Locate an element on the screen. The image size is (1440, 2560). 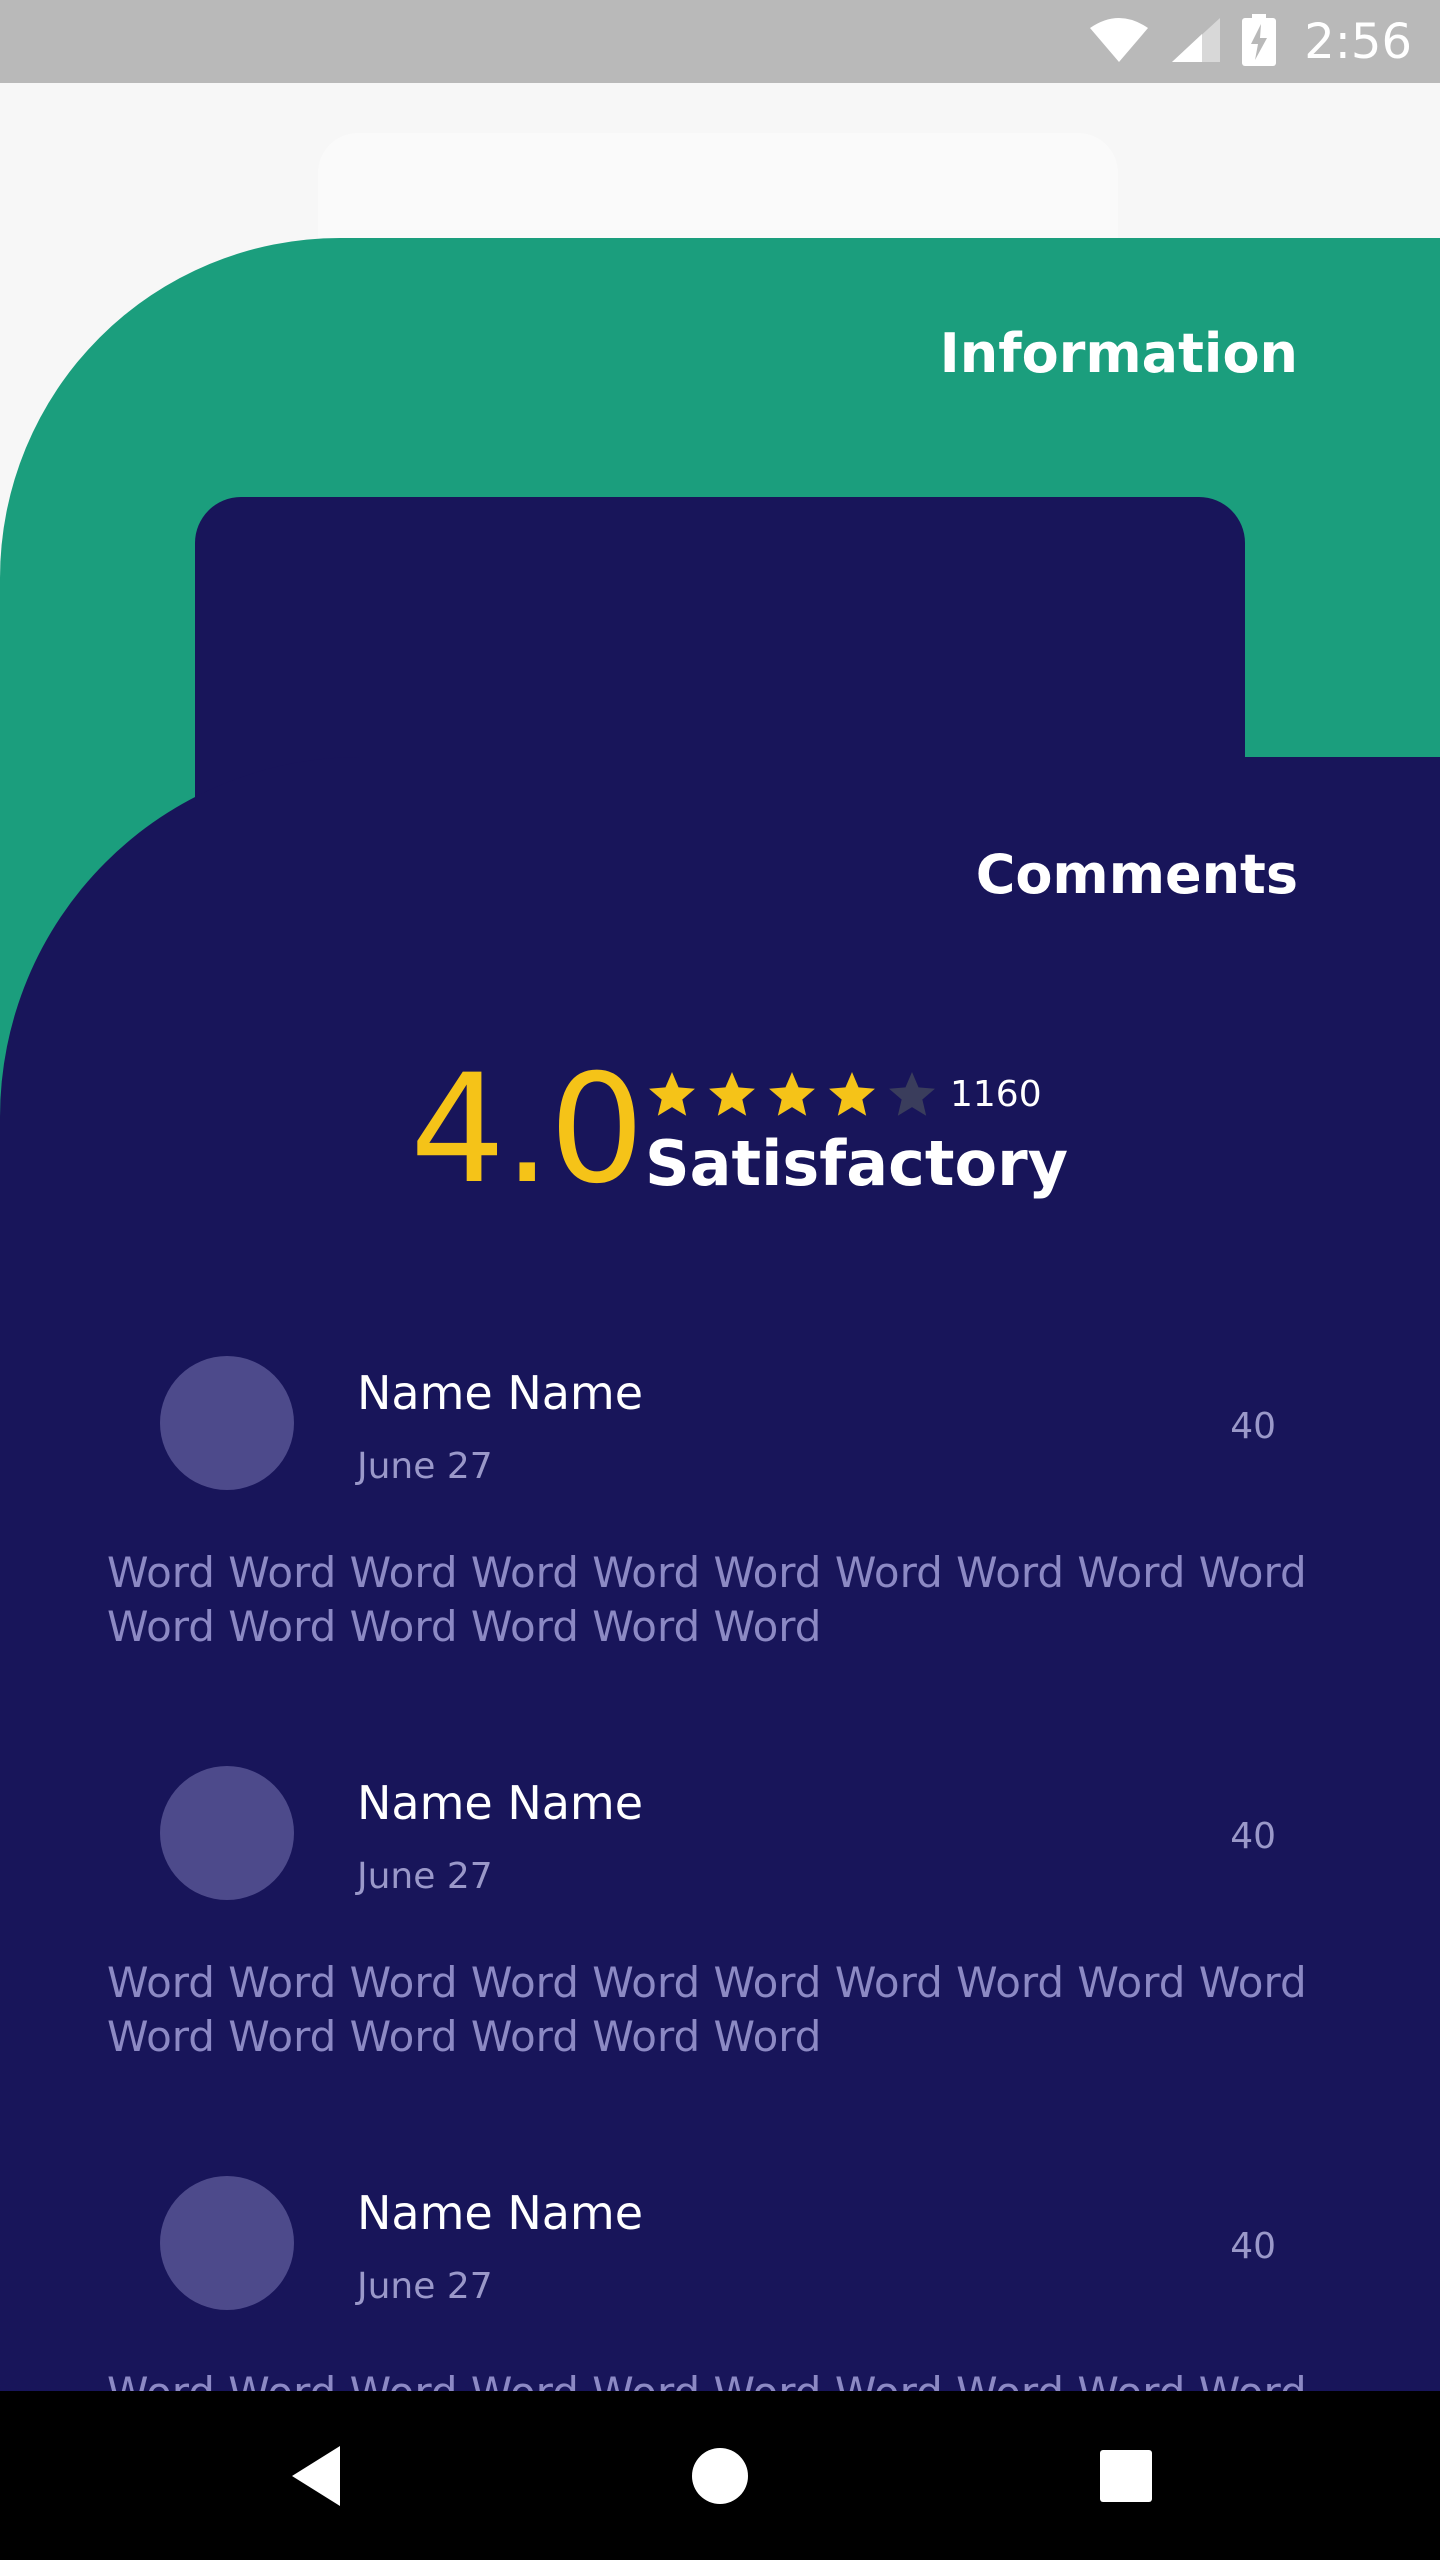
information-title: Information is located at coordinates (1119, 353).